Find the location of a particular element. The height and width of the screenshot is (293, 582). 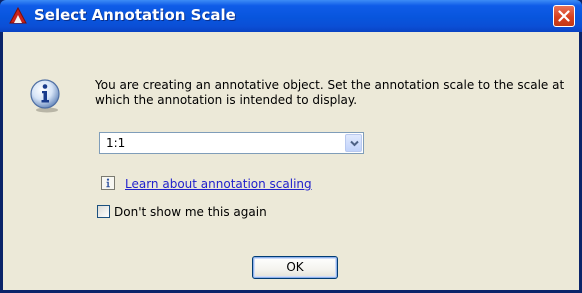

info-icon is located at coordinates (45, 96).